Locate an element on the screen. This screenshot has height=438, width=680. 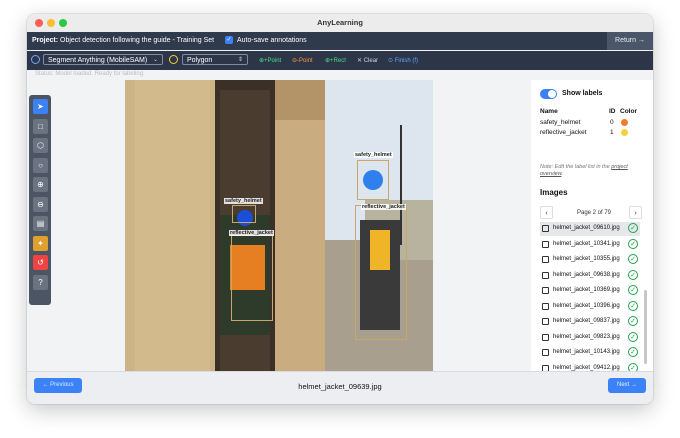
image-list-item: helmet_jacket_09823.jpg ✓ is located at coordinates (590, 338).